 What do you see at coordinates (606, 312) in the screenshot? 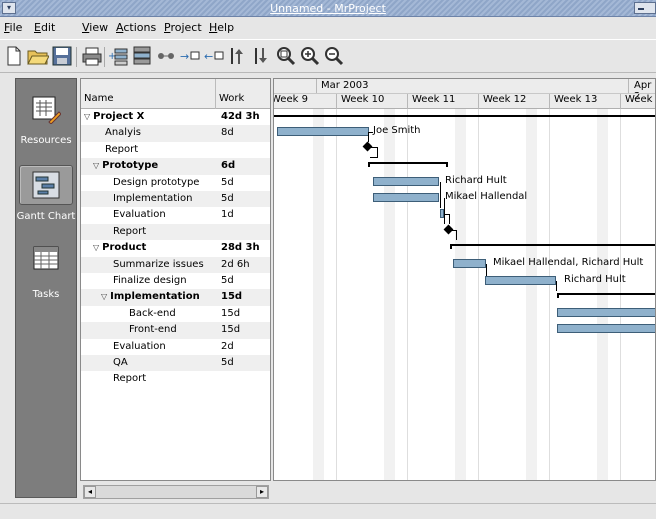
I see `task-bar-back-end` at bounding box center [606, 312].